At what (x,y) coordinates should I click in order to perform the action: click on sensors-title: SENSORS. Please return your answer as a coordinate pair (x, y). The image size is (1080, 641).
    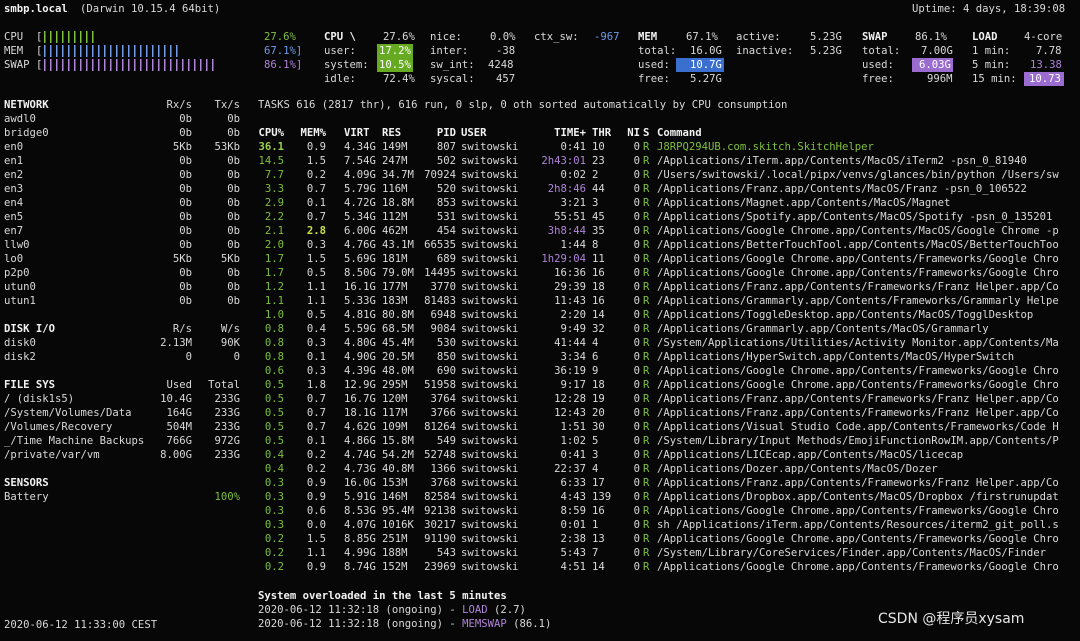
    Looking at the image, I should click on (26, 483).